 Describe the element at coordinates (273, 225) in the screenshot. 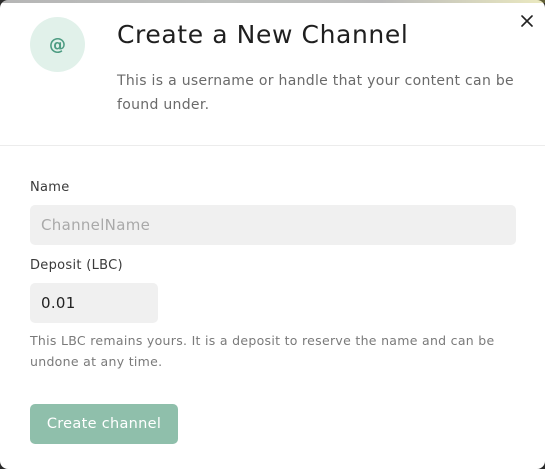

I see `channel-name-input` at that location.